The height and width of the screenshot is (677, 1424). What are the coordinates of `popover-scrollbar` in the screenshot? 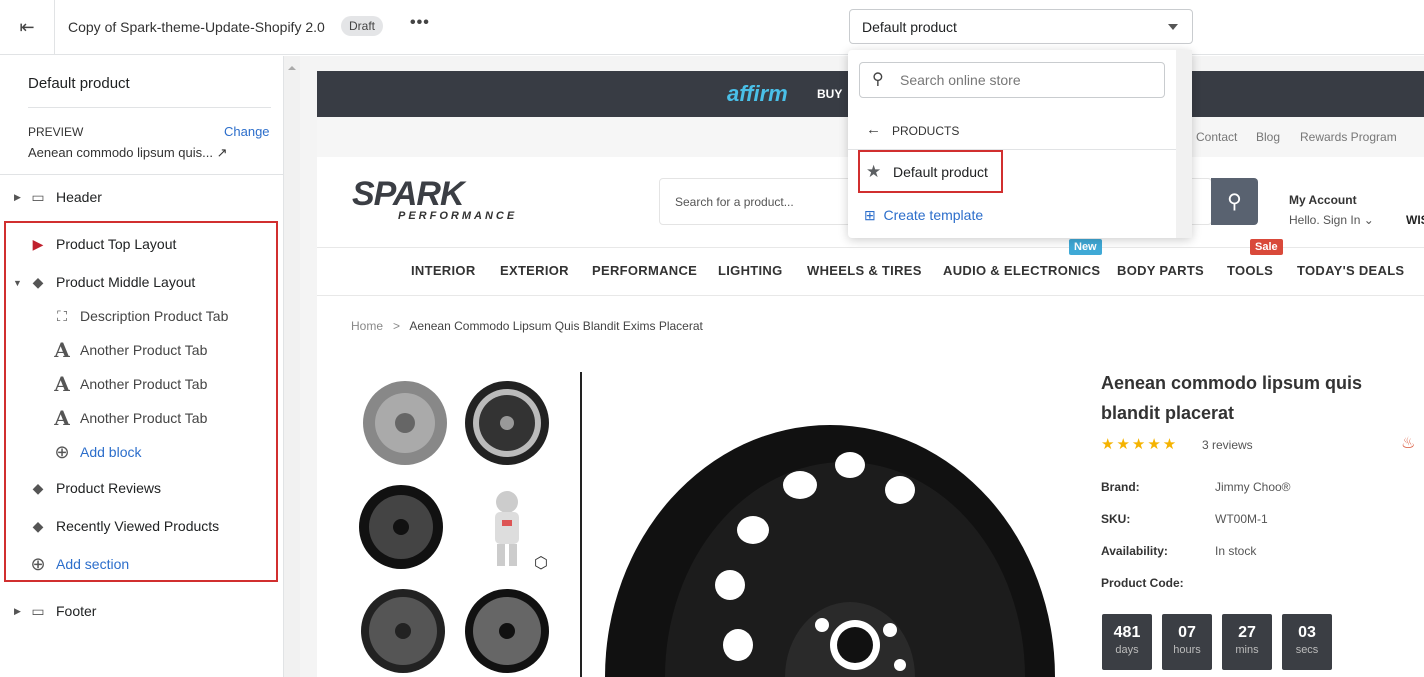 It's located at (1184, 144).